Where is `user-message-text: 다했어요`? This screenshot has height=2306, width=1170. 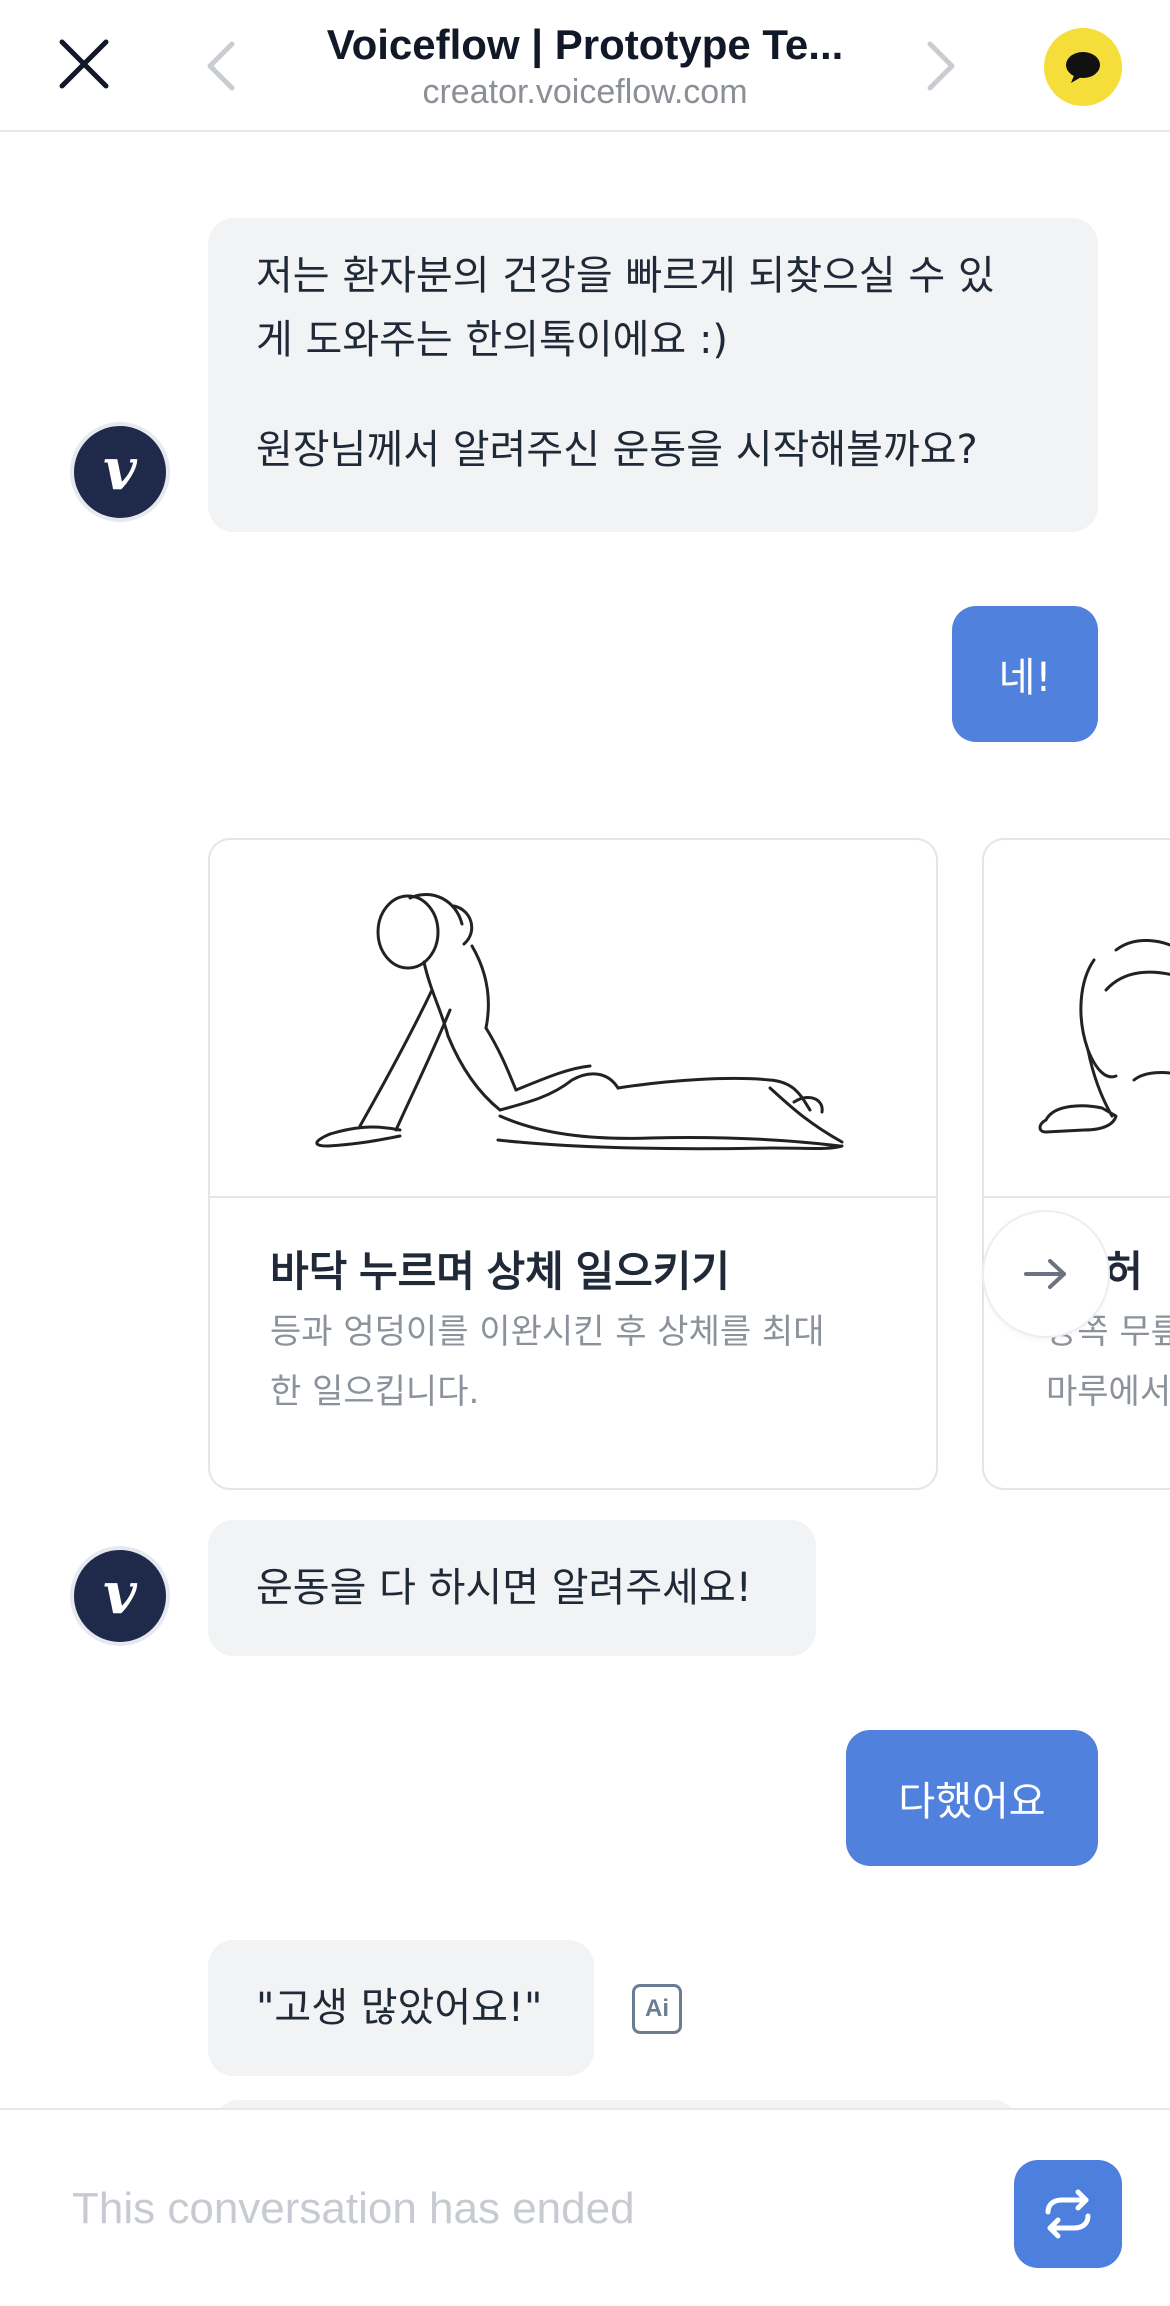
user-message-text: 다했어요 is located at coordinates (972, 1802).